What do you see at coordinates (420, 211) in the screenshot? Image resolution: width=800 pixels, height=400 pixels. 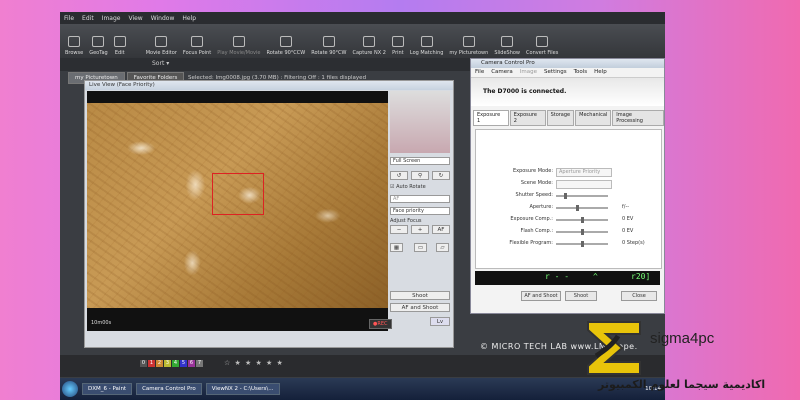 I see `af-area-select: Face priority` at bounding box center [420, 211].